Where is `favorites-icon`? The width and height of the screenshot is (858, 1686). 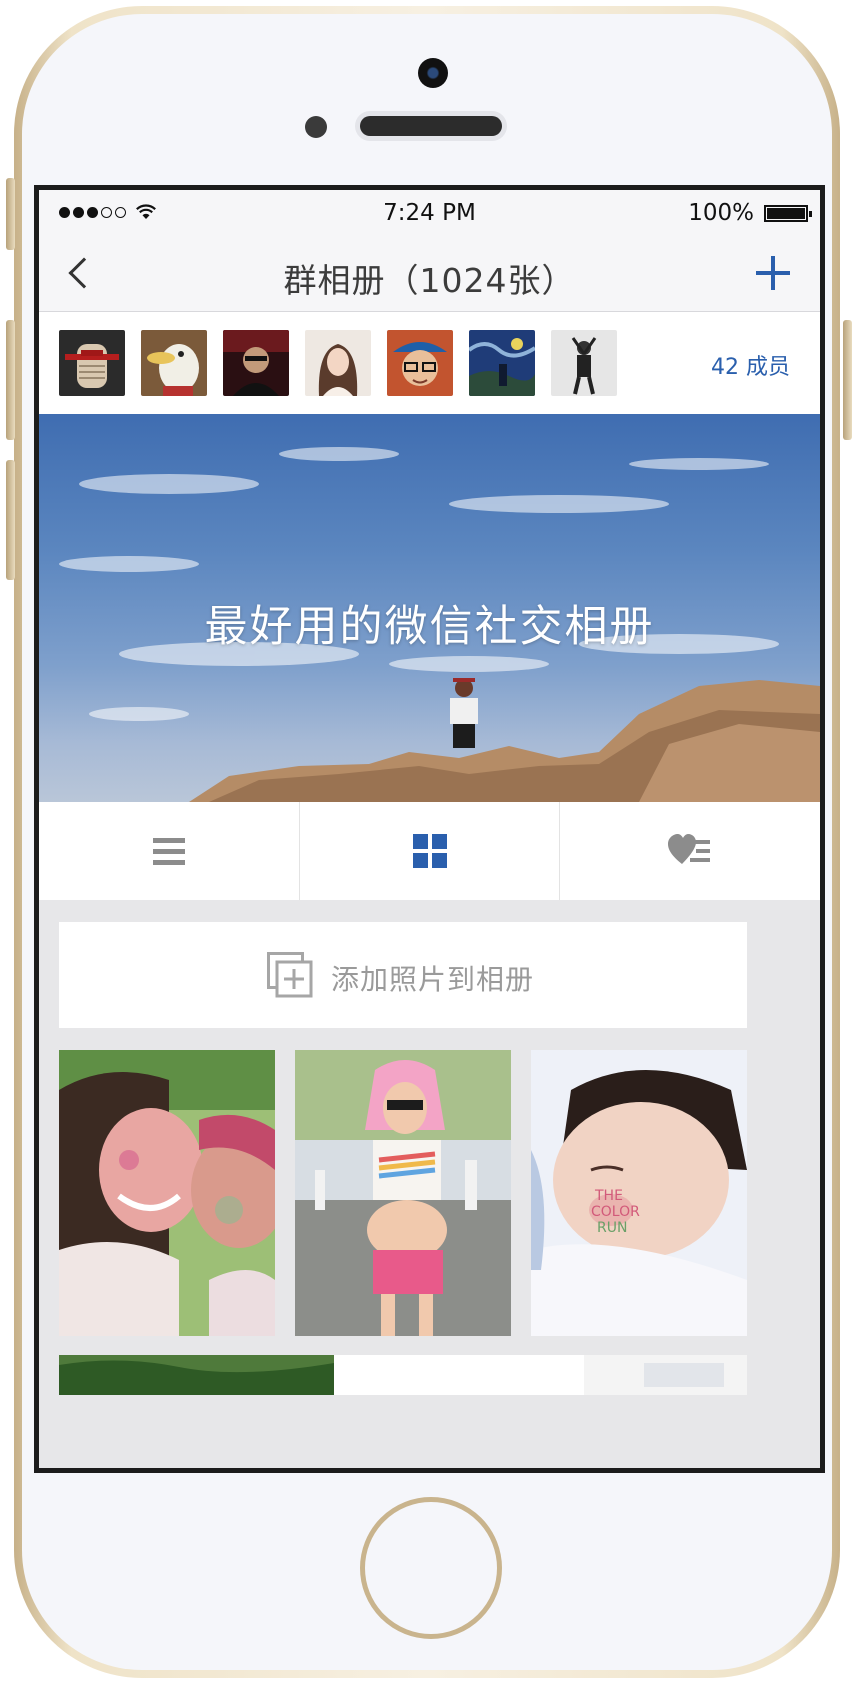
favorites-icon is located at coordinates (689, 849).